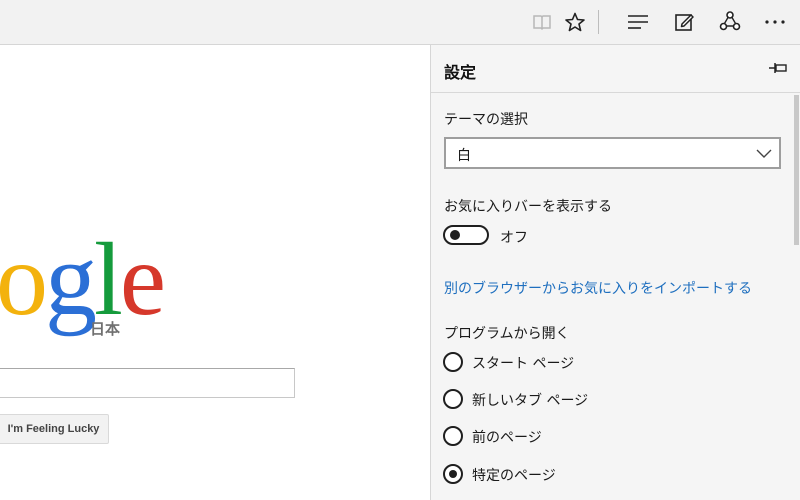 The height and width of the screenshot is (500, 800). I want to click on radio-label: 特定のページ, so click(514, 476).